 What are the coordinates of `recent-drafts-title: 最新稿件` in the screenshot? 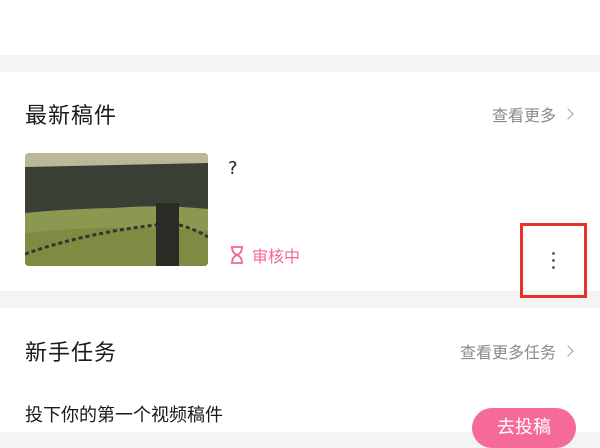 It's located at (71, 116).